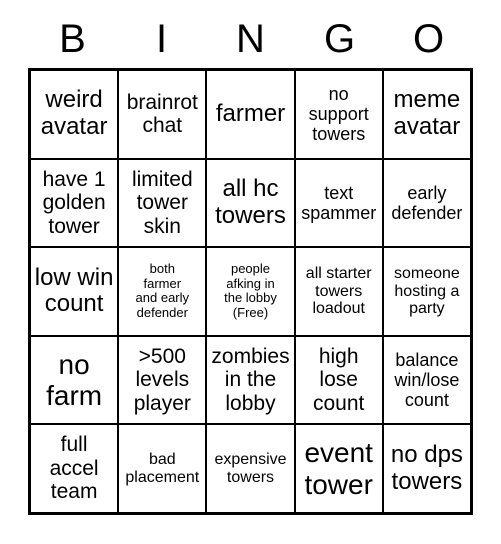 The height and width of the screenshot is (544, 501). I want to click on bingo-cell-r1c5: meme avatar, so click(426, 114).